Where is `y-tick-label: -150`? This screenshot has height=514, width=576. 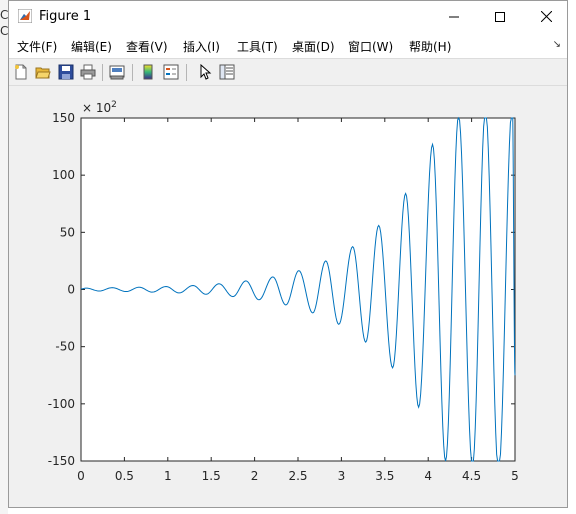
y-tick-label: -150 is located at coordinates (61, 461).